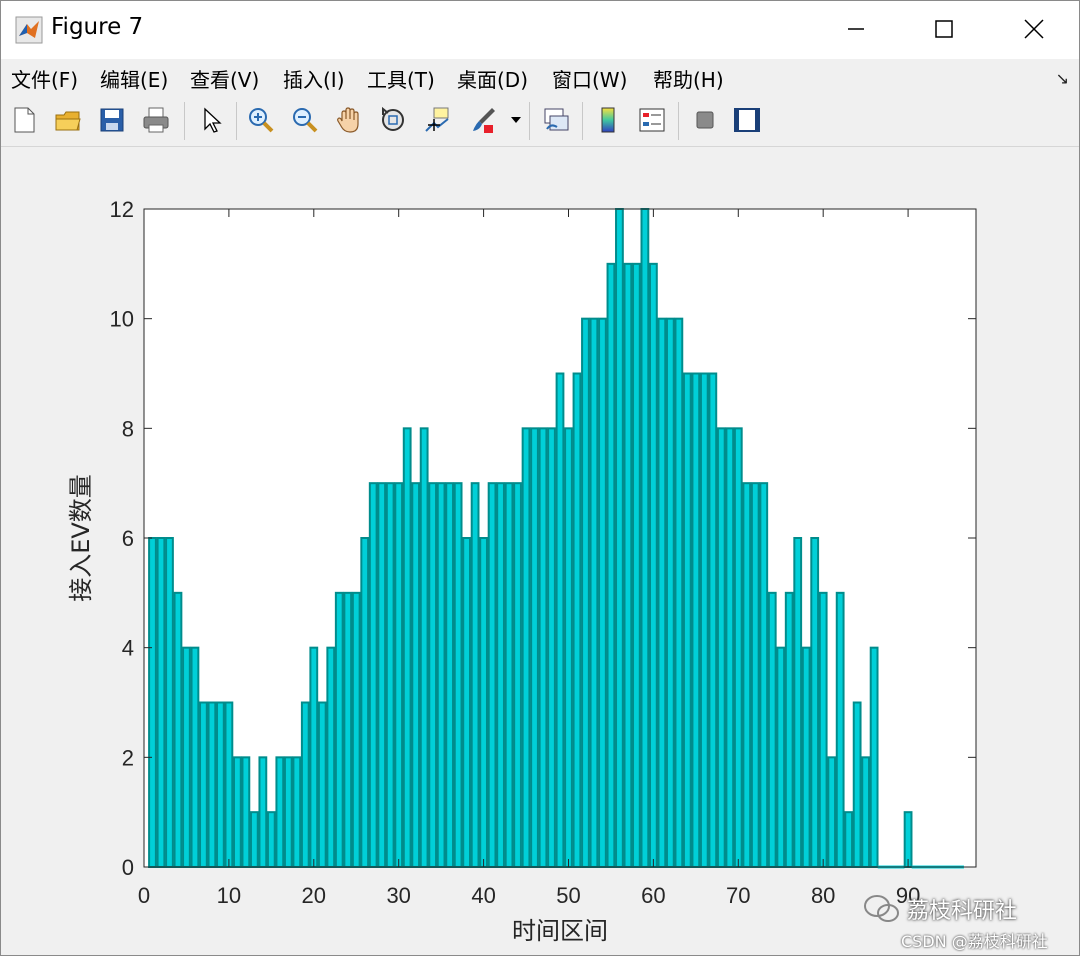 The width and height of the screenshot is (1080, 956). What do you see at coordinates (81, 538) in the screenshot?
I see `y-axis-label: 接入EV数量` at bounding box center [81, 538].